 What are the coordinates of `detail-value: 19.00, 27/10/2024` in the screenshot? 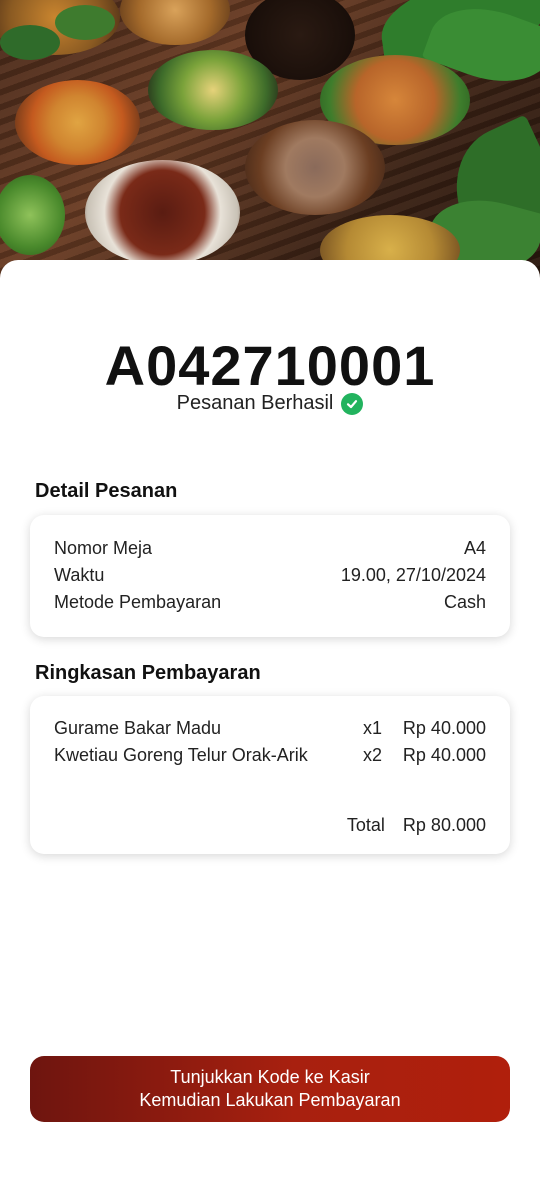 It's located at (413, 575).